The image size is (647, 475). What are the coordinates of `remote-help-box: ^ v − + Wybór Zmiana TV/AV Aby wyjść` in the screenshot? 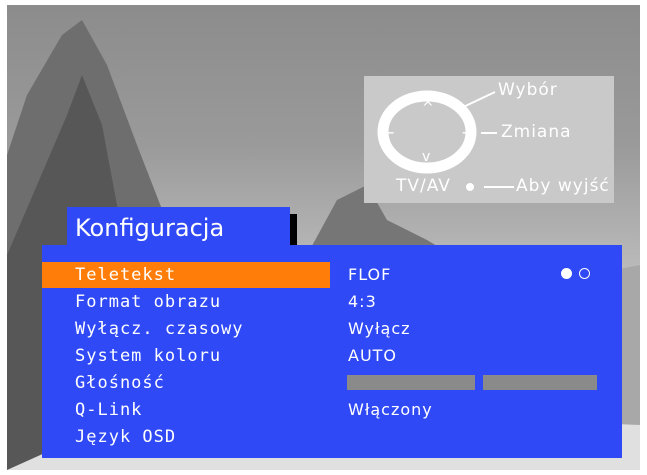 It's located at (489, 139).